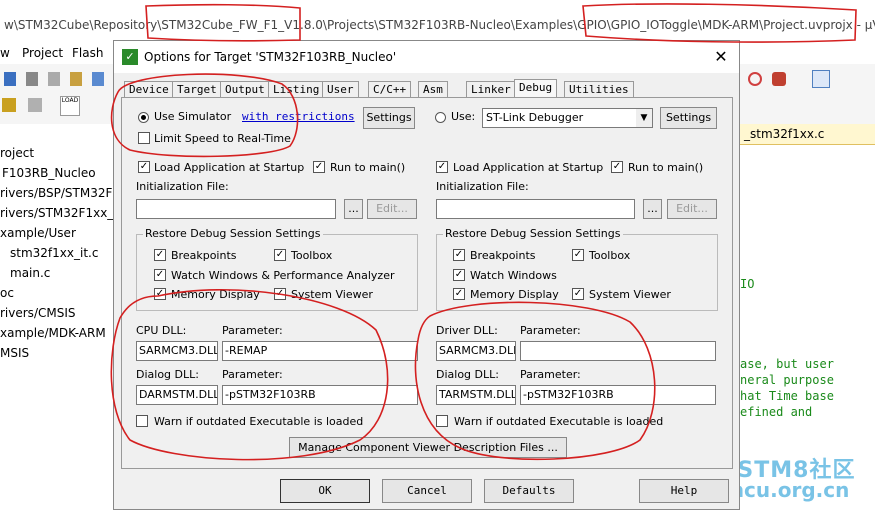 The height and width of the screenshot is (510, 875). Describe the element at coordinates (53, 333) in the screenshot. I see `tree-item: xample/MDK-ARM` at that location.